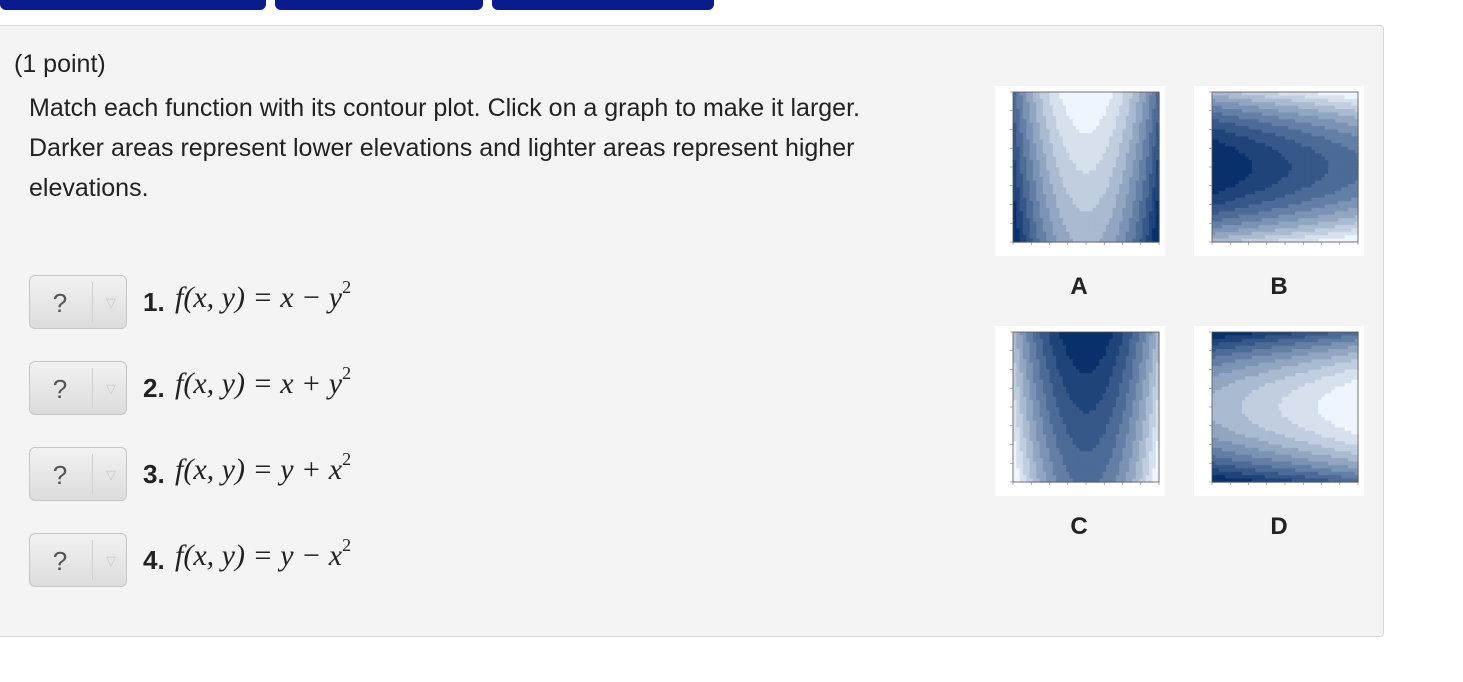 The width and height of the screenshot is (1463, 682). Describe the element at coordinates (154, 474) in the screenshot. I see `question-number: 3.` at that location.